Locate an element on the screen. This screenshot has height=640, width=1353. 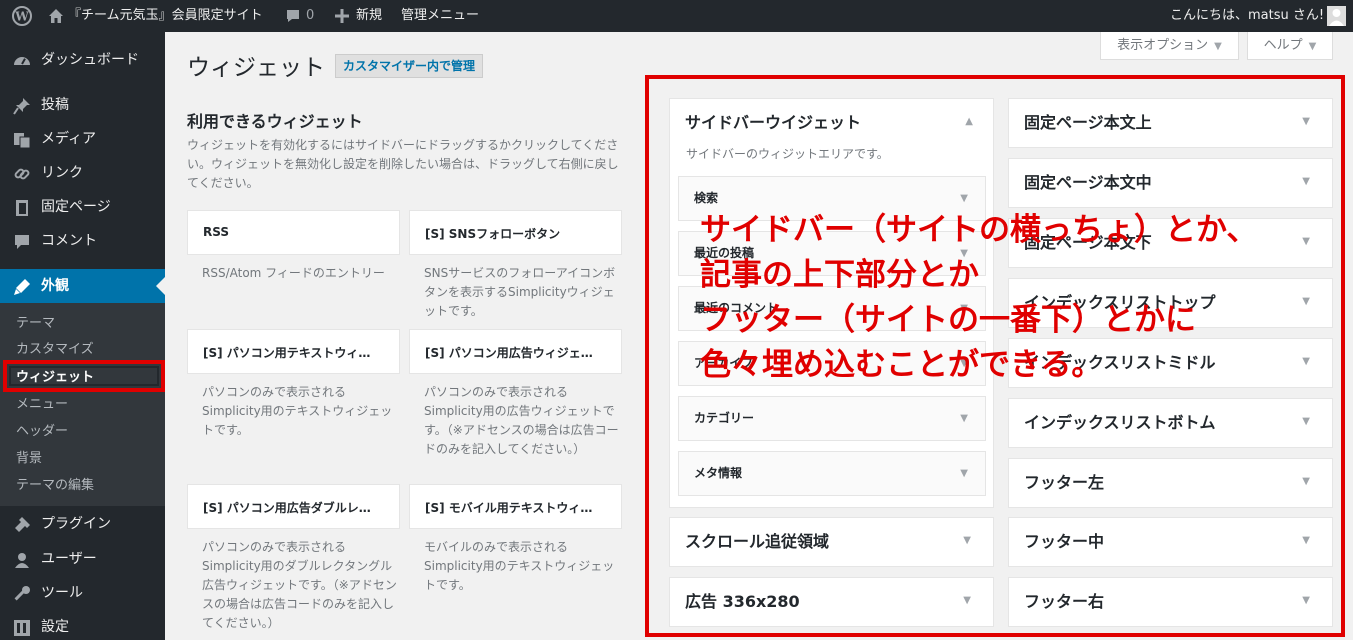
widget-description: パソコンのみで表示されるSimplicity用のテキストウィジェットです。 is located at coordinates (297, 411).